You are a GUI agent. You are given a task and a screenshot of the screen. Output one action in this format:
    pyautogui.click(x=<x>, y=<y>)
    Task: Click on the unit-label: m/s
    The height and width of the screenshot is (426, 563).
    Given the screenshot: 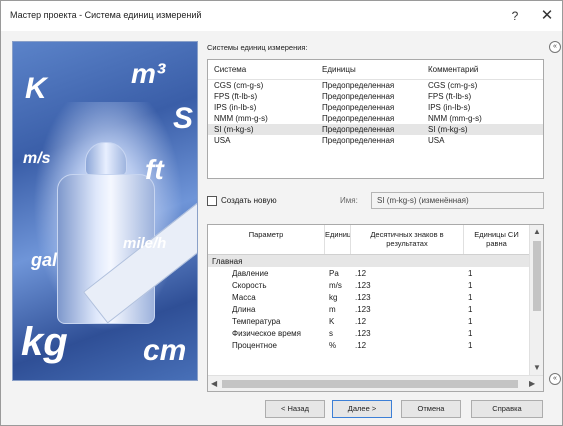 What is the action you would take?
    pyautogui.click(x=37, y=158)
    